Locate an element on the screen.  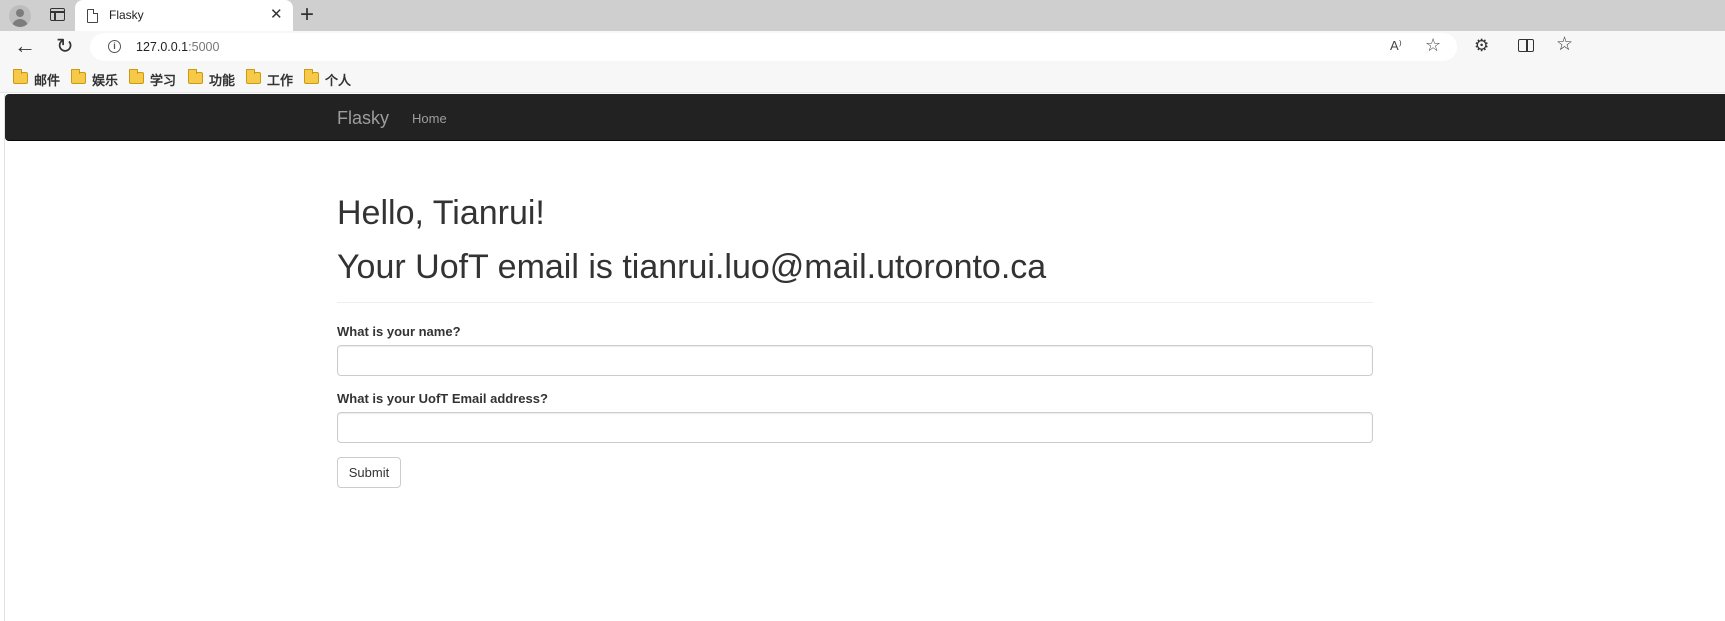
bookmark-label: 工作 is located at coordinates (280, 80).